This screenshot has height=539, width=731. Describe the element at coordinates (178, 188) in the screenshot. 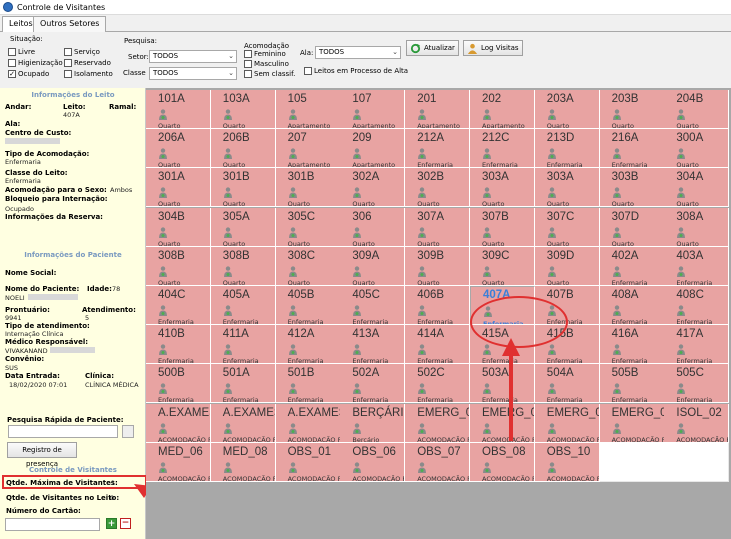

I see `bed-card: 301A Quarto` at that location.